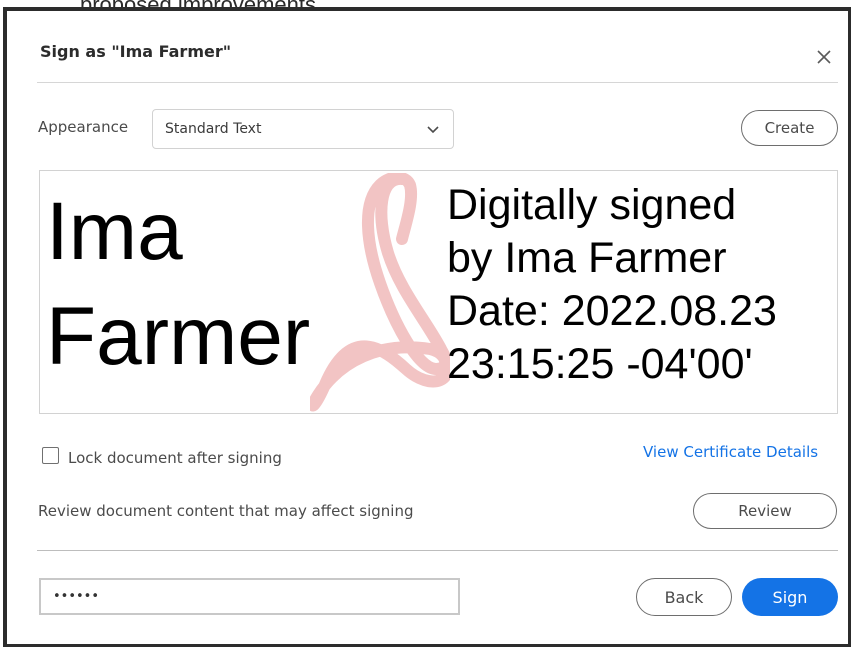  Describe the element at coordinates (249, 596) in the screenshot. I see `password-field` at that location.